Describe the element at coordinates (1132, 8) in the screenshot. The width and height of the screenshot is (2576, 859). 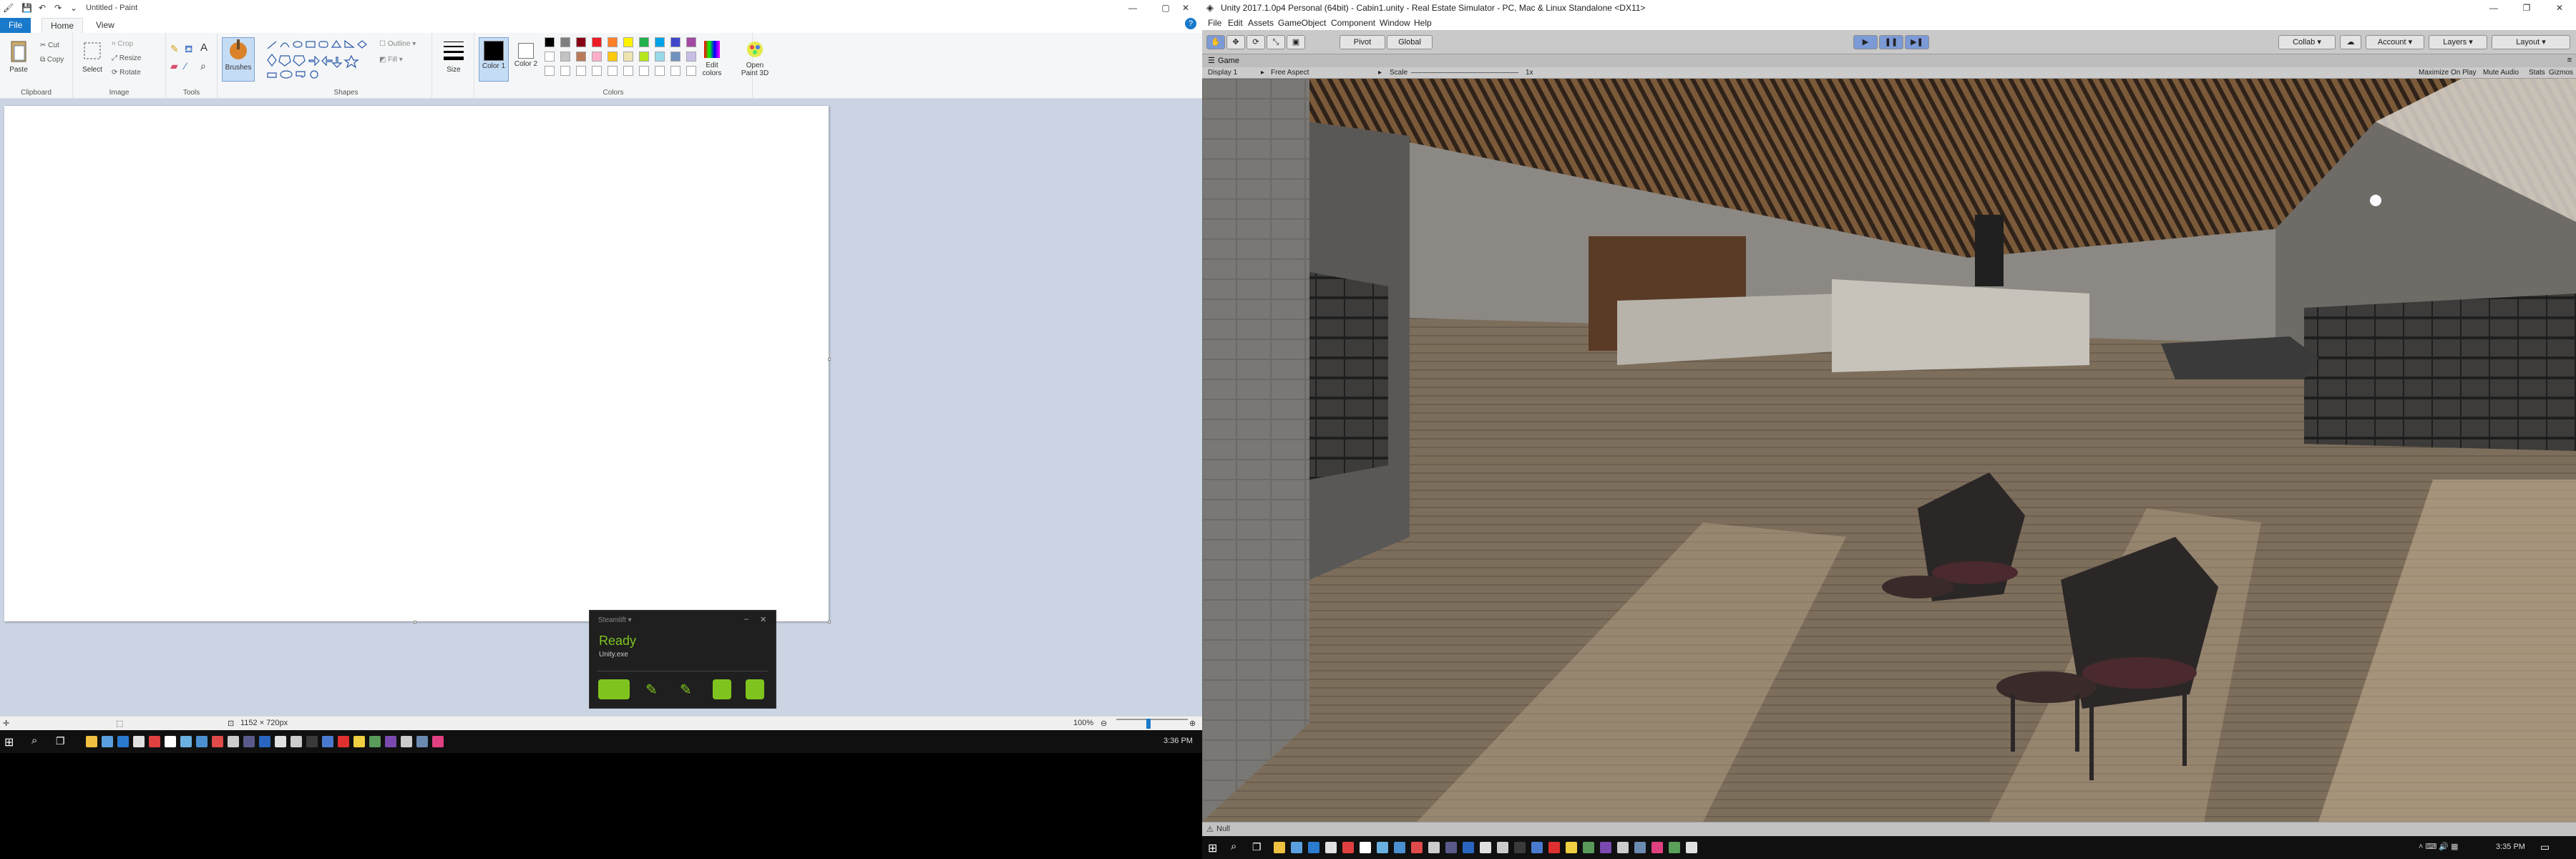
I see `minimize-button: —` at that location.